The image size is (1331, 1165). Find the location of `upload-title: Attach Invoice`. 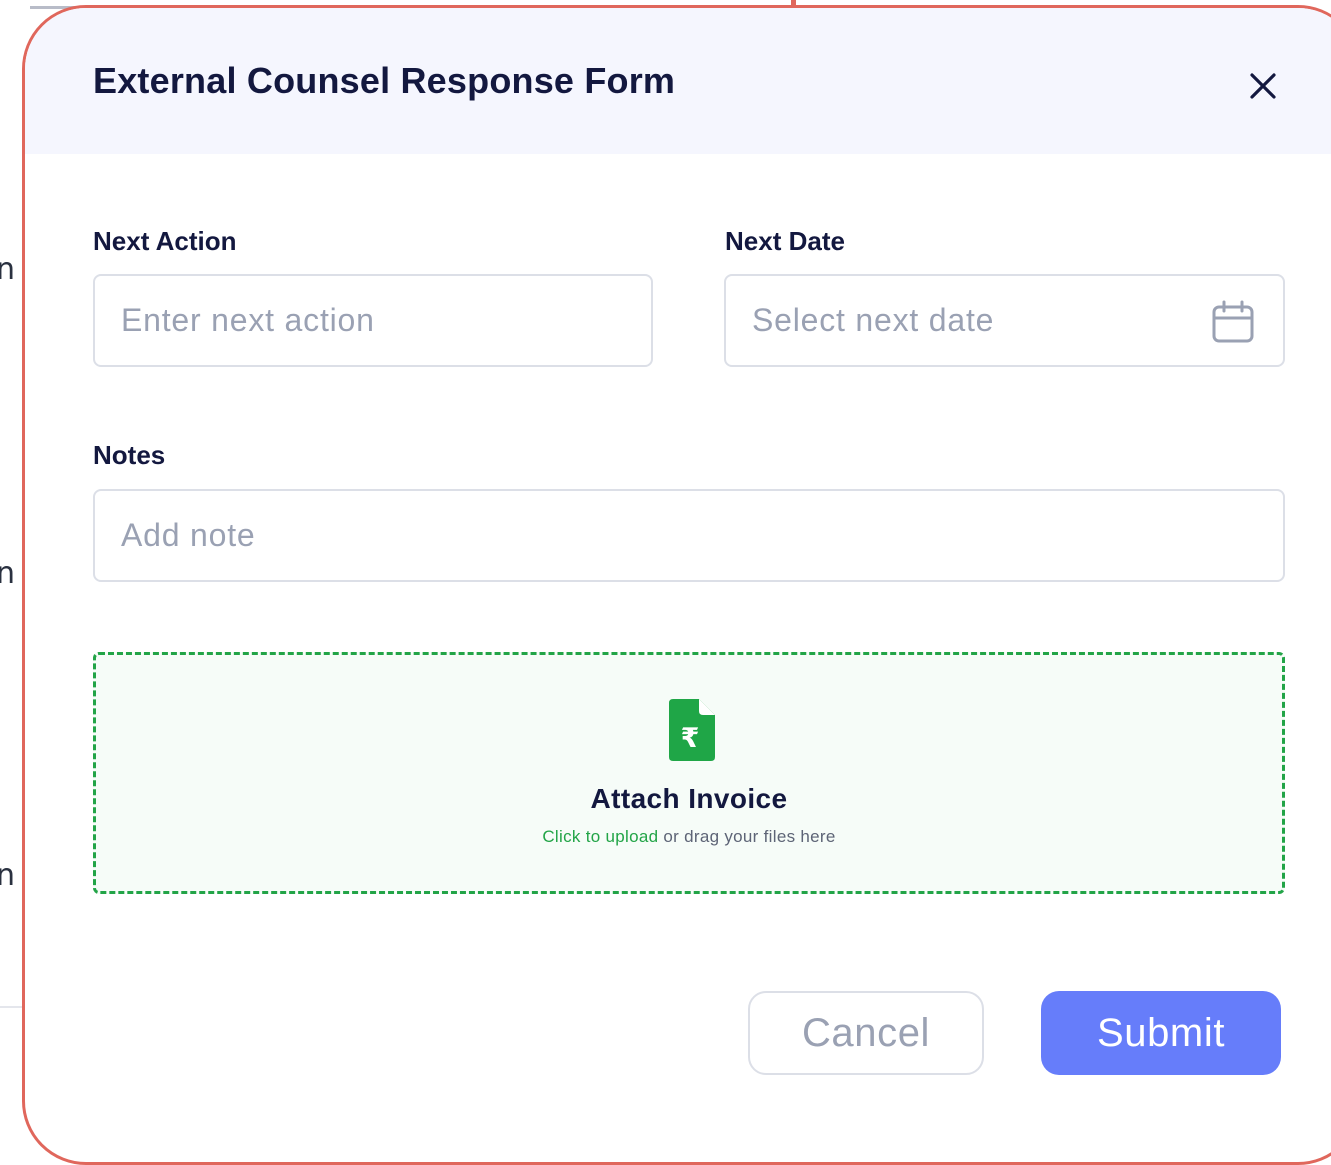

upload-title: Attach Invoice is located at coordinates (689, 799).